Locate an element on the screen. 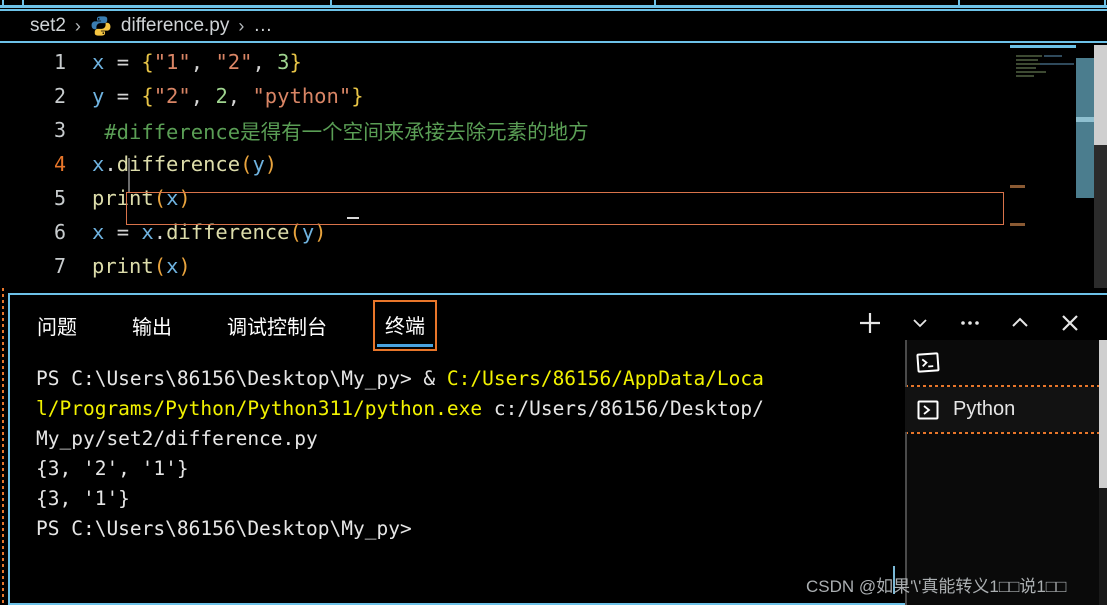  code-token: "1" is located at coordinates (172, 62).